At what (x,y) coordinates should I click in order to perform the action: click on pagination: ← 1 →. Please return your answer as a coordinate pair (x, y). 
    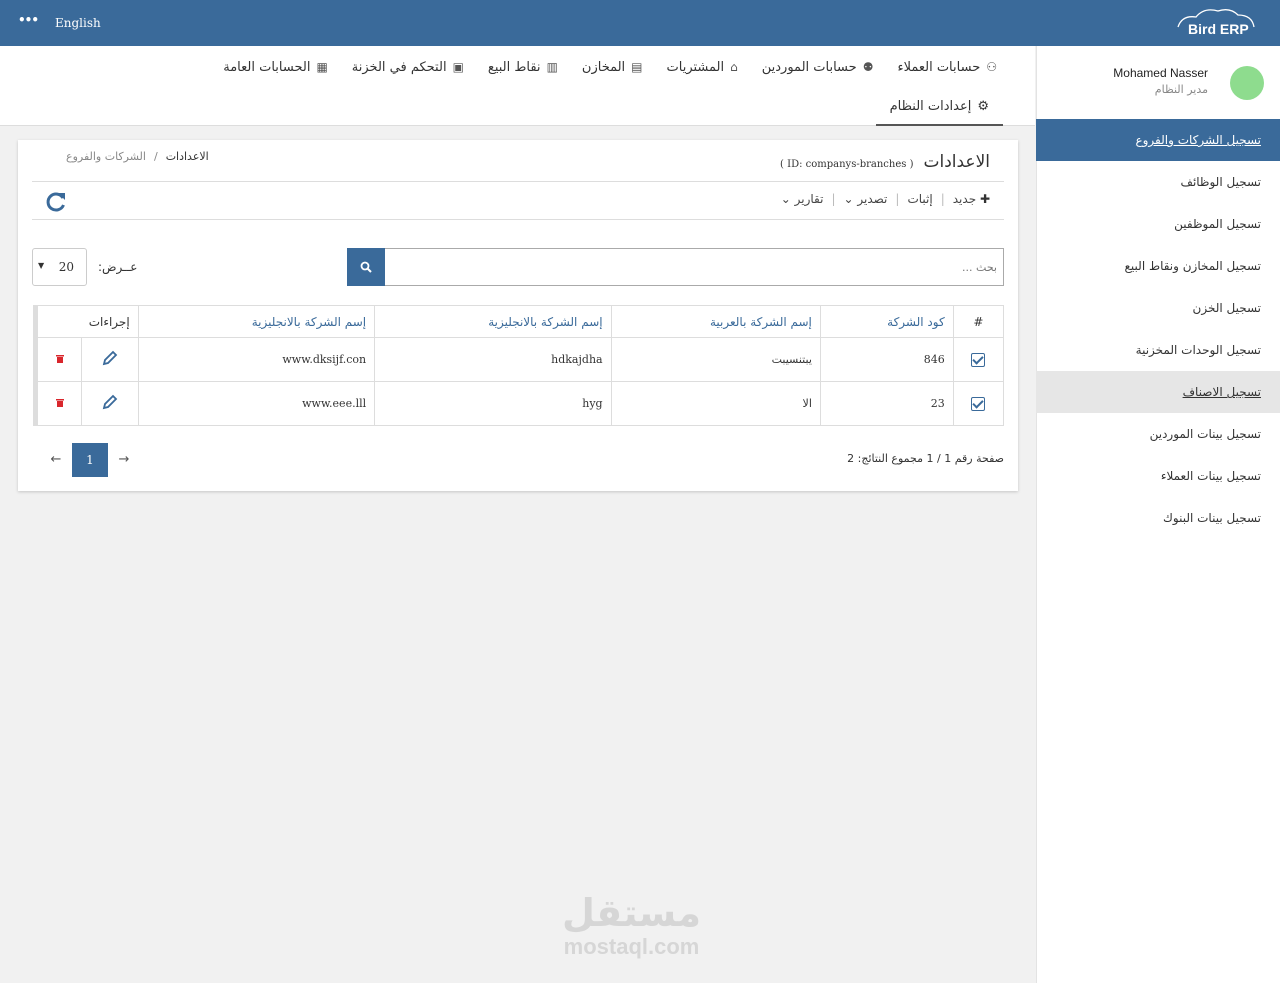
    Looking at the image, I should click on (90, 460).